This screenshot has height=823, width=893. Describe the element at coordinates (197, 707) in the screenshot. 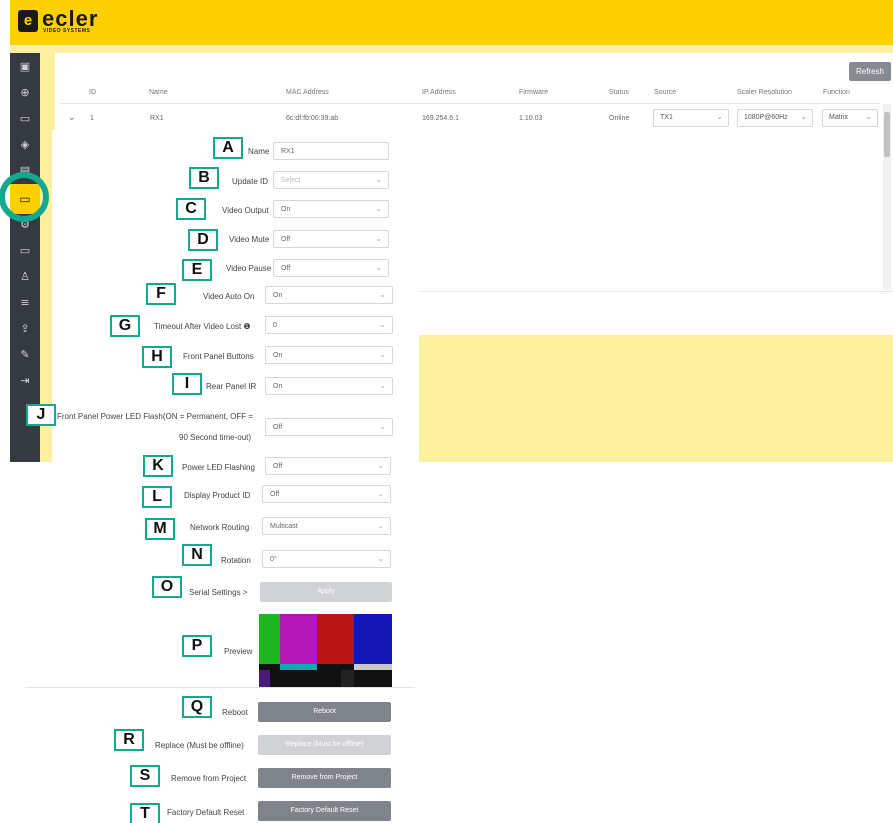

I see `callout-q: Q` at that location.